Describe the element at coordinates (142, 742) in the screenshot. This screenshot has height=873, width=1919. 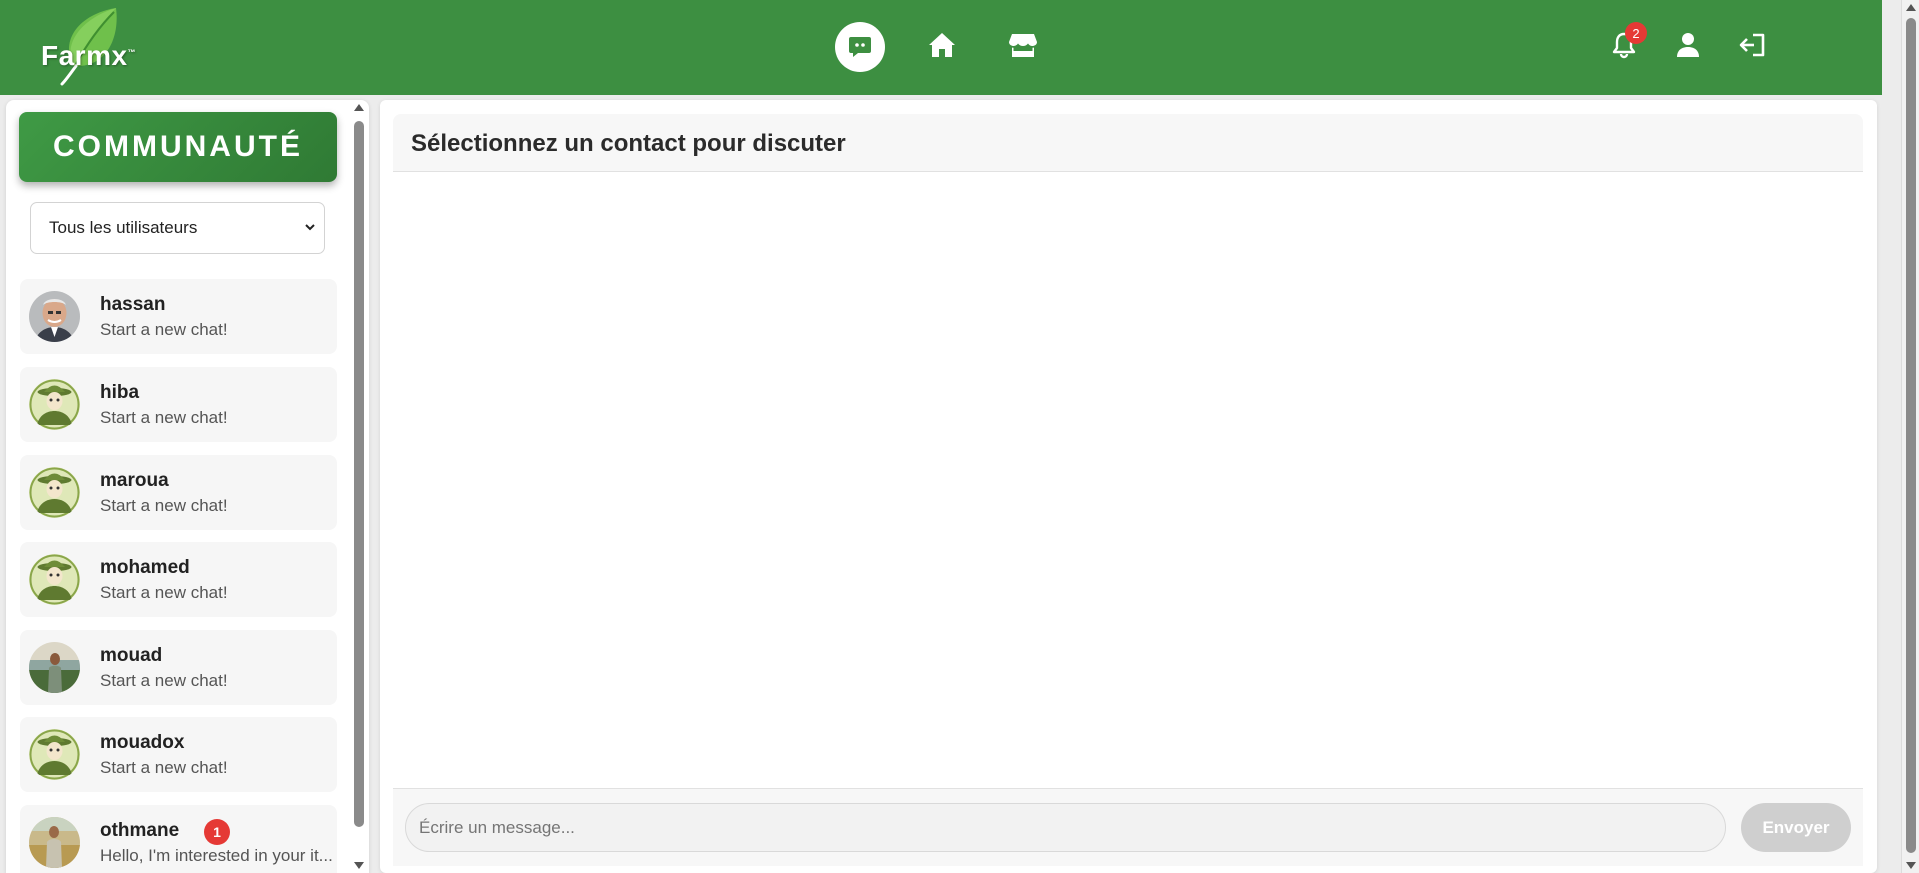
I see `contact-name: mouadox` at that location.